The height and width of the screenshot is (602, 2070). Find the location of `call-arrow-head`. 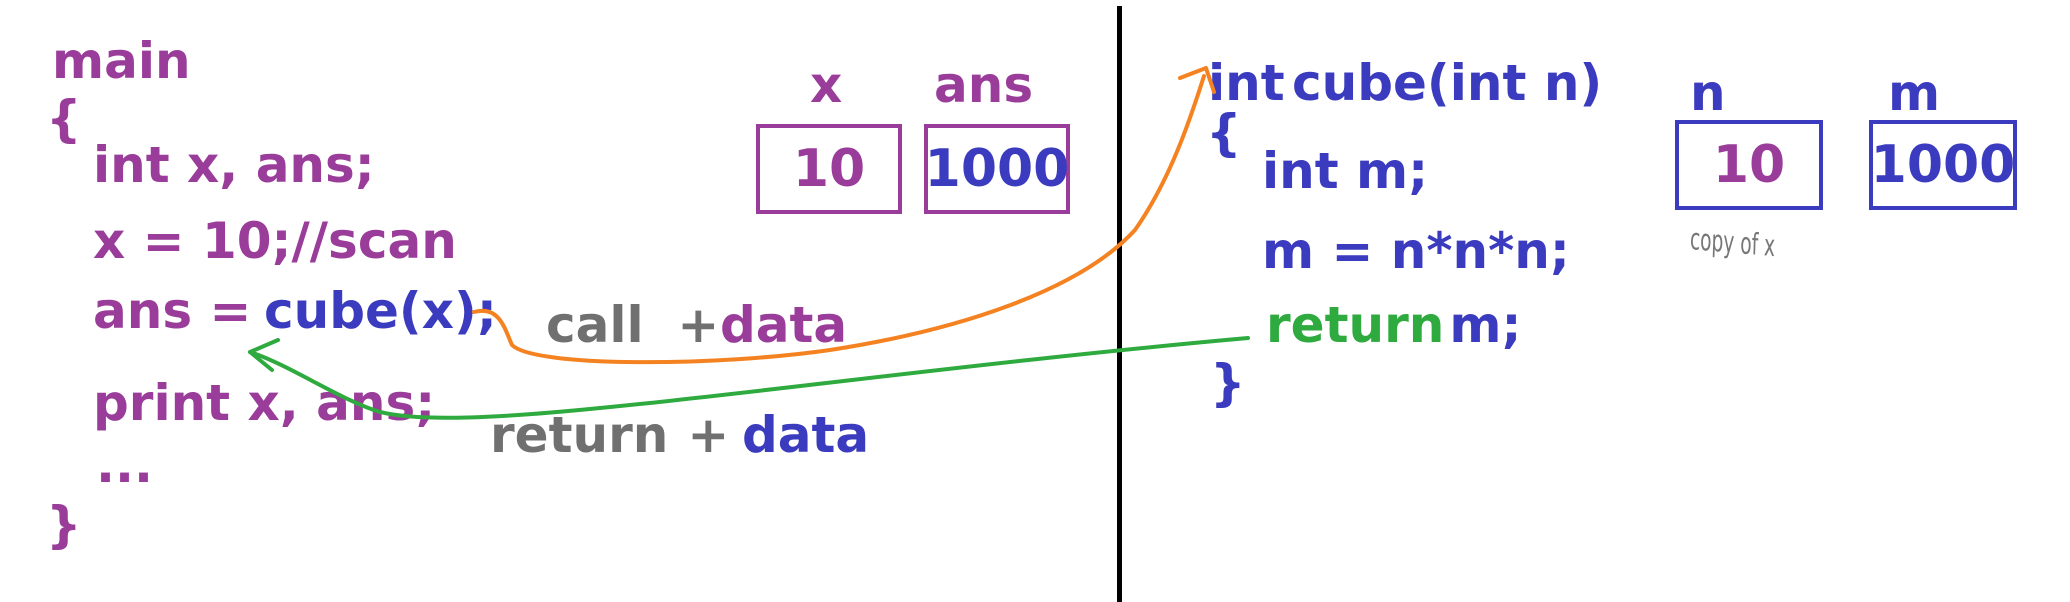

call-arrow-head is located at coordinates (1197, 80).